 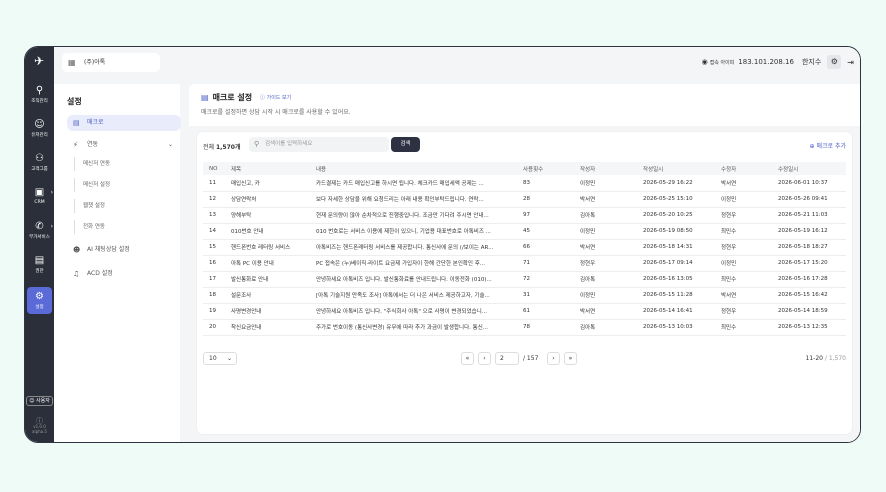 What do you see at coordinates (89, 227) in the screenshot?
I see `sidebar-sub-phone: 전화 연동` at bounding box center [89, 227].